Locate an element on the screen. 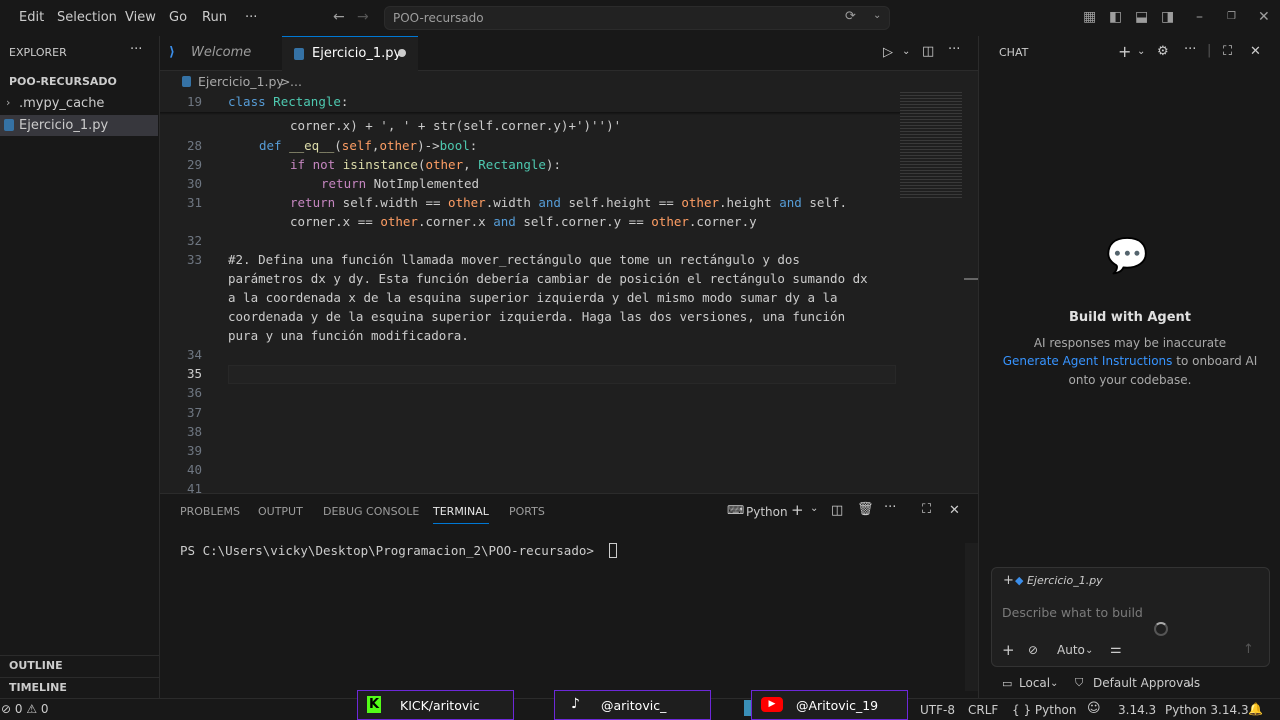 The width and height of the screenshot is (1280, 720). generate-instructions-link: Generate Agent Instructions is located at coordinates (1088, 361).